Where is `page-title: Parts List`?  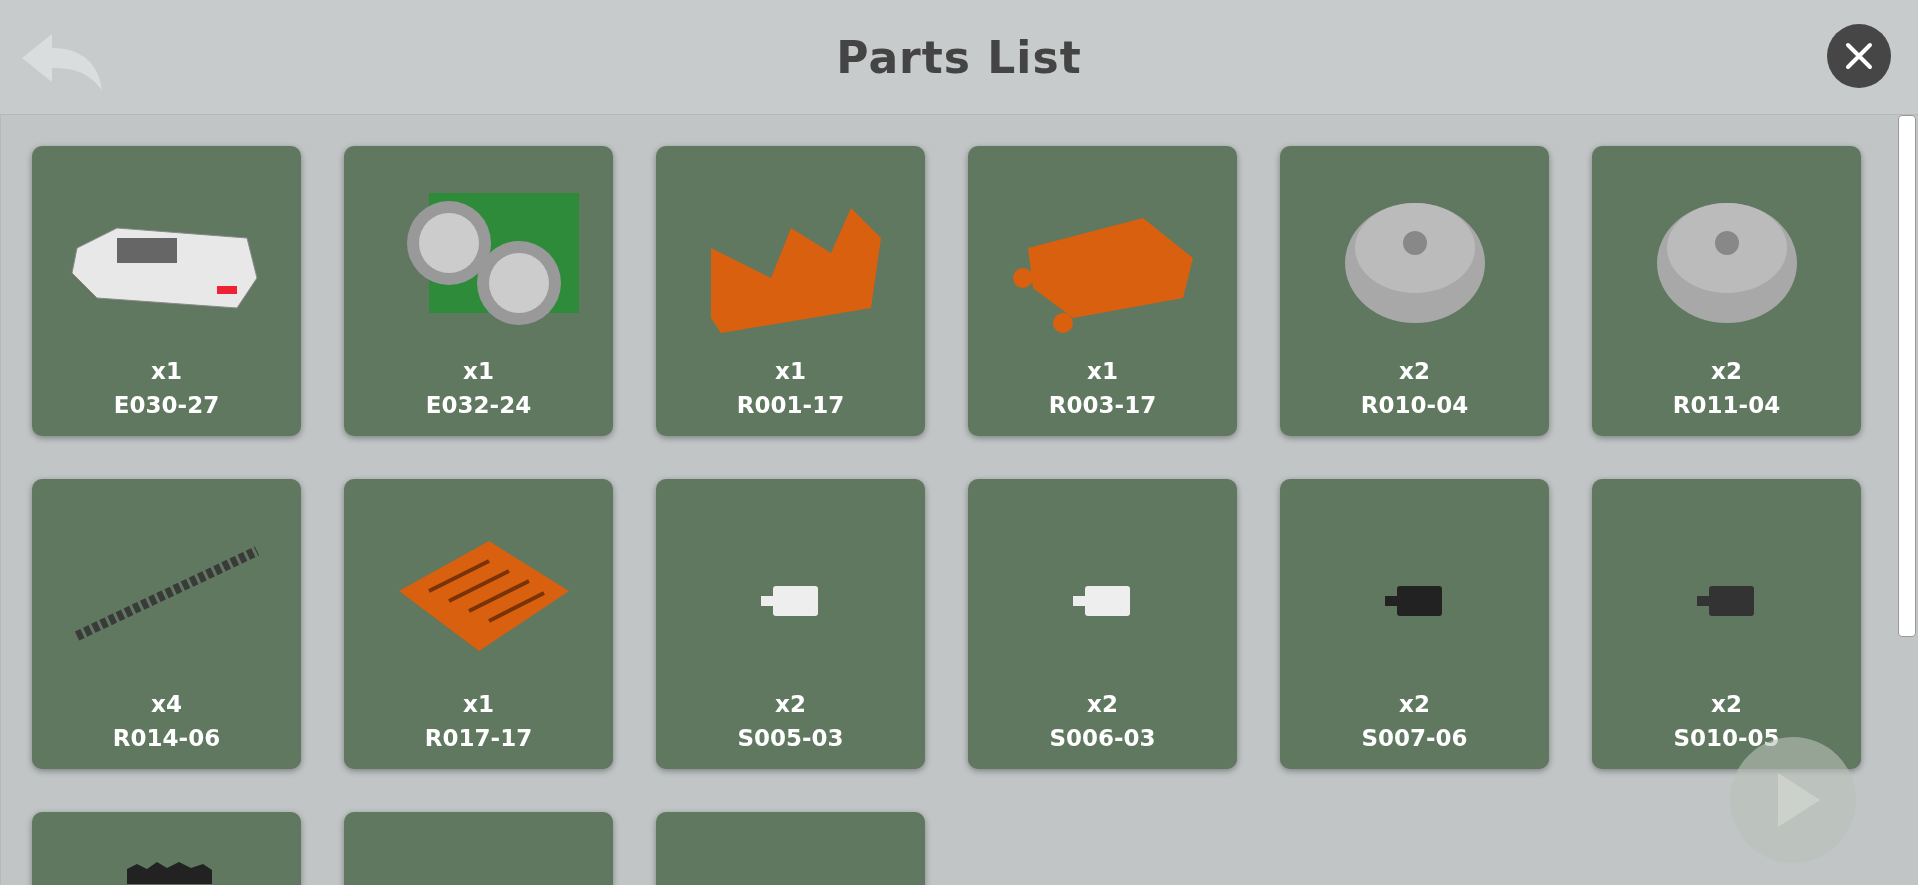 page-title: Parts List is located at coordinates (959, 57).